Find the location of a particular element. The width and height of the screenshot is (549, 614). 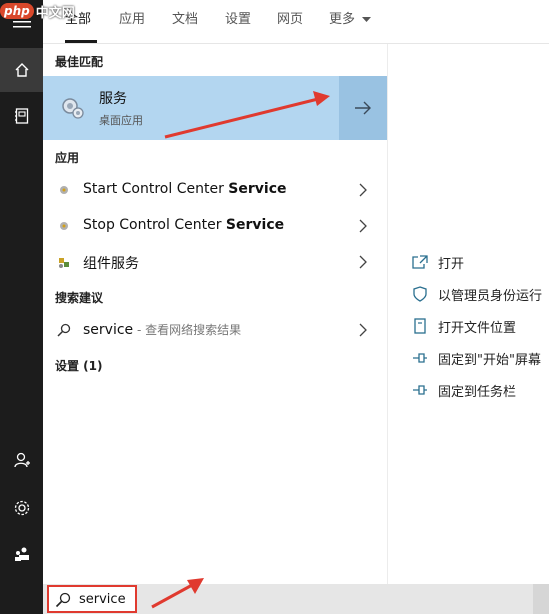

action-run-as-admin-label: 以管理员身份运行 is located at coordinates (490, 296).